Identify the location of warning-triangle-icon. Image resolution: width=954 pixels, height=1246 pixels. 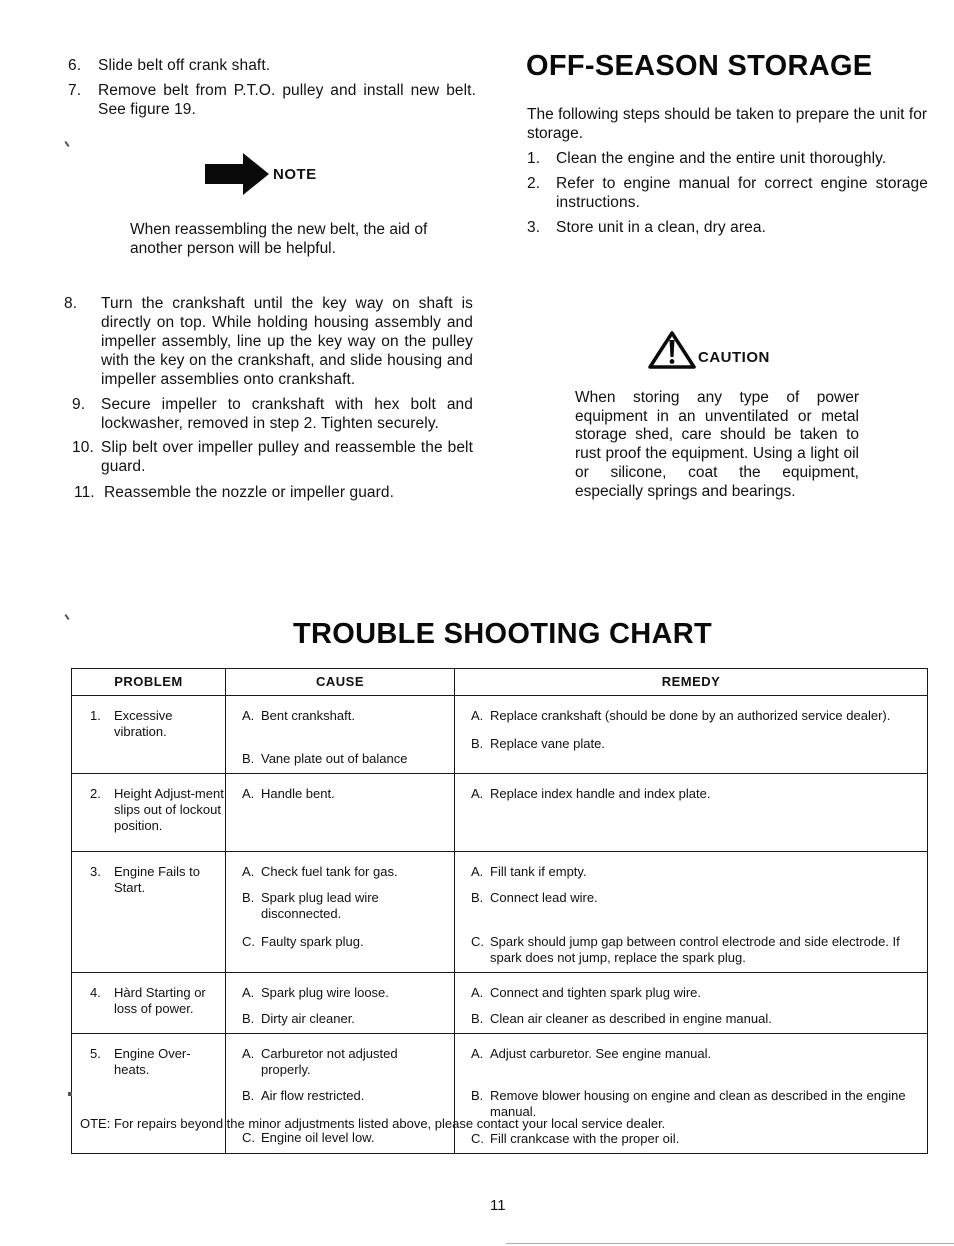
(672, 350).